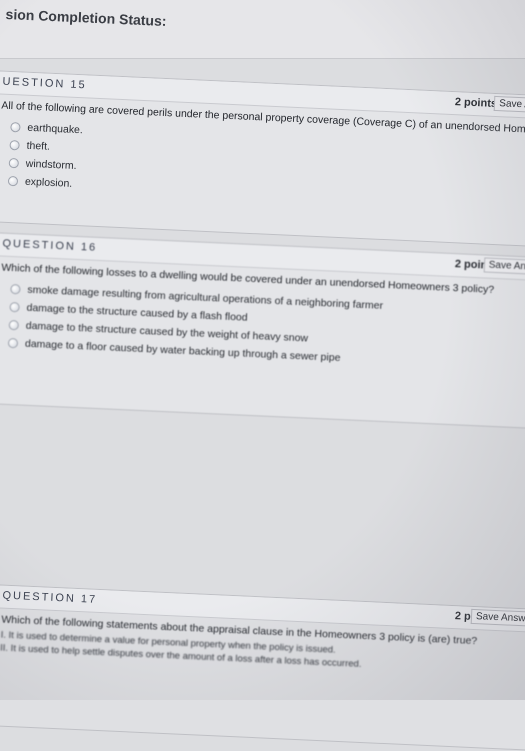  I want to click on completion-status-title: sion Completion Status:, so click(86, 18).